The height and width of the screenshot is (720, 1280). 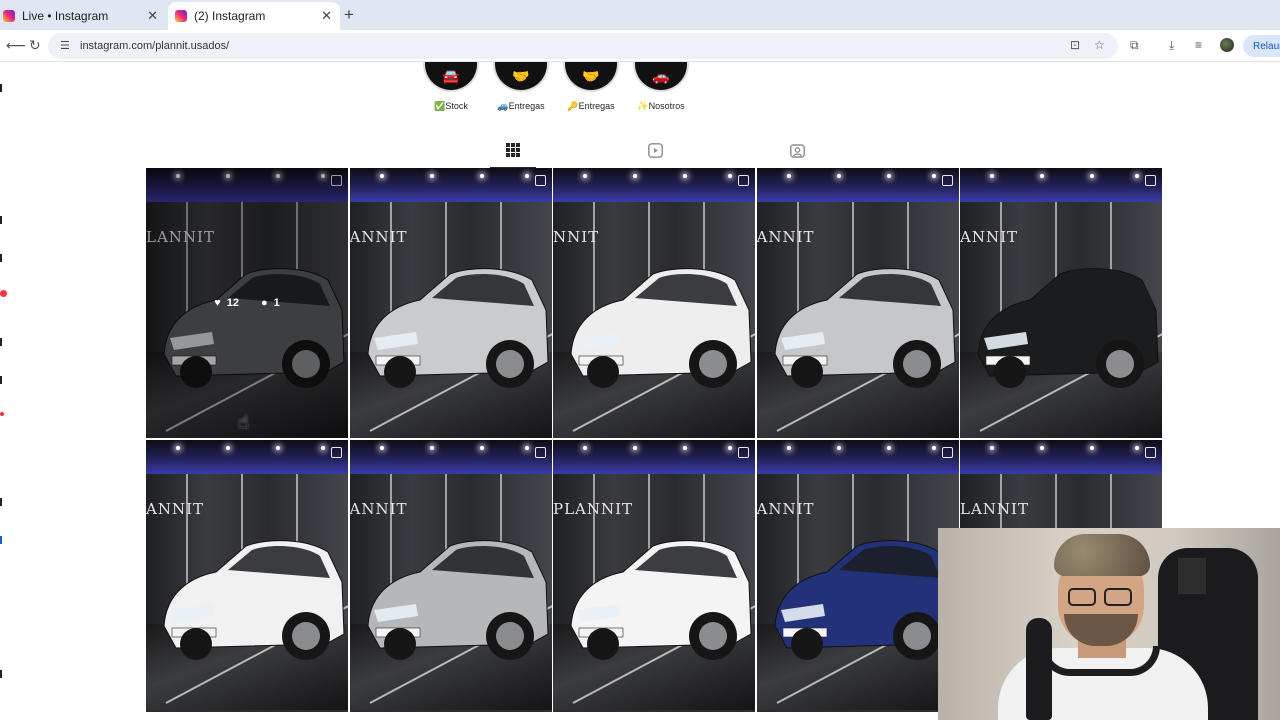 I want to click on reels-icon, so click(x=655, y=150).